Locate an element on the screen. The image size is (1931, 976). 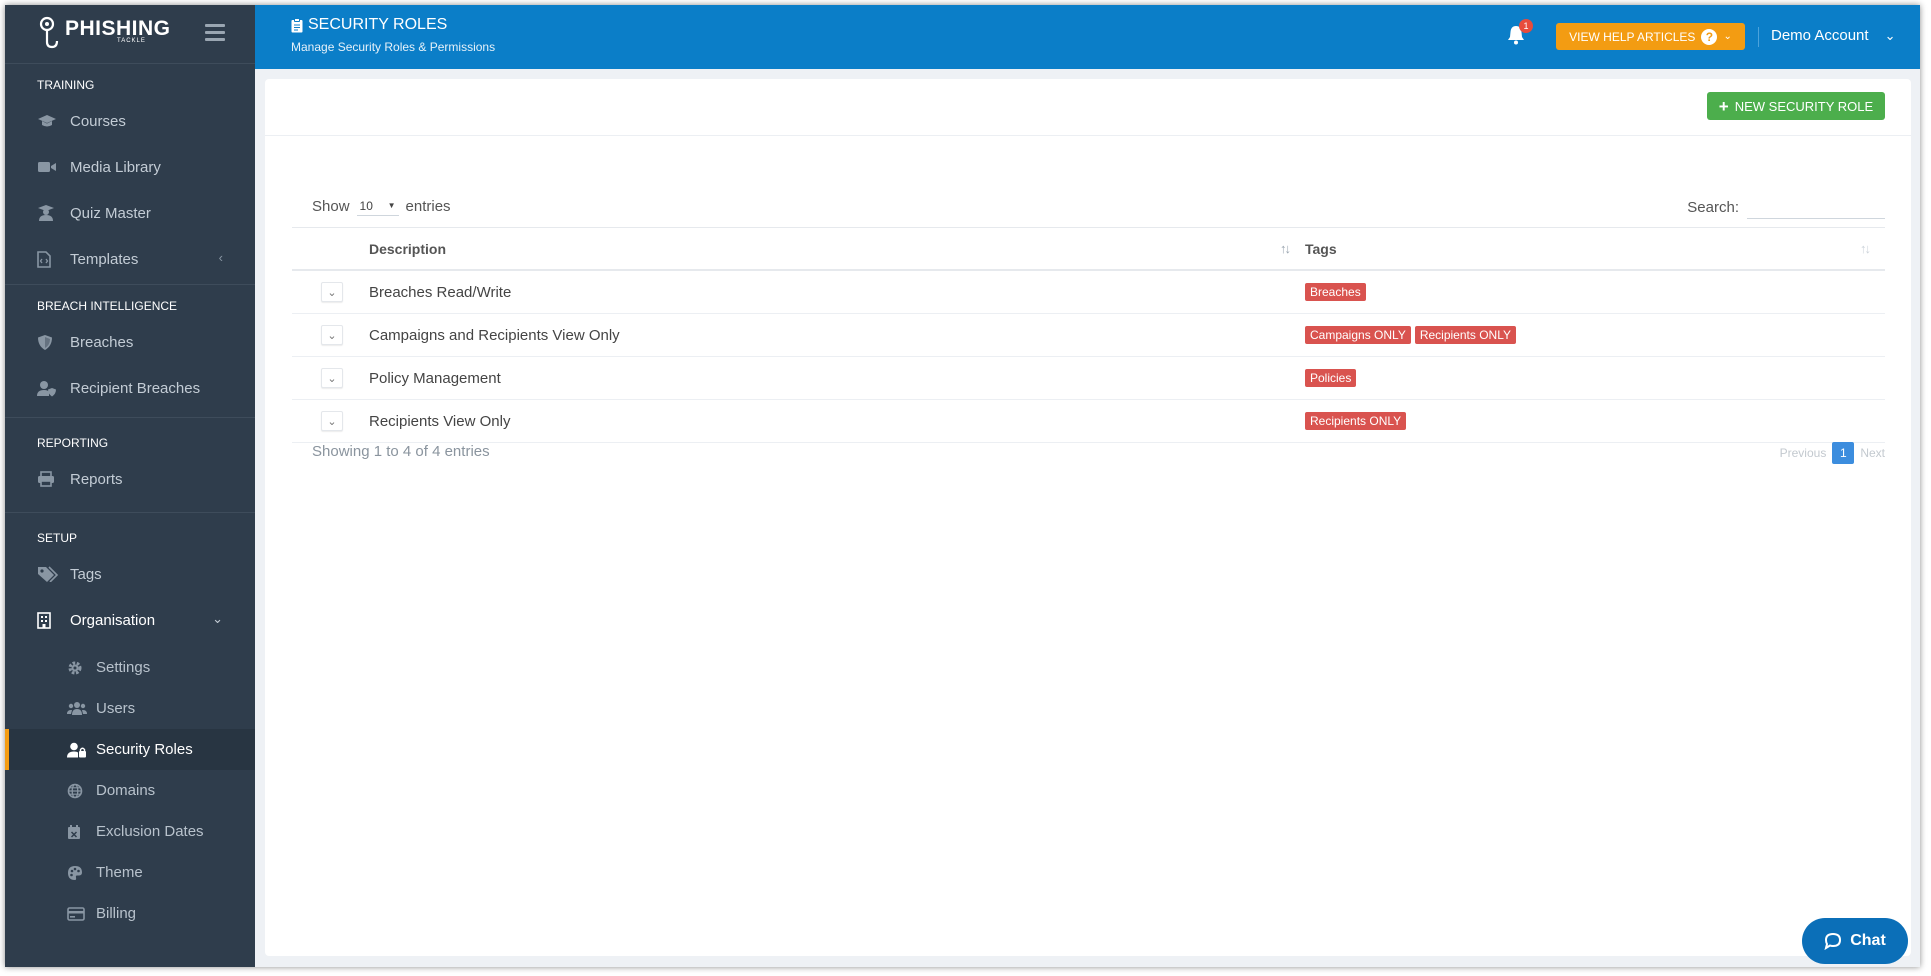
description-cell: Campaigns and Recipients View Only is located at coordinates (837, 335).